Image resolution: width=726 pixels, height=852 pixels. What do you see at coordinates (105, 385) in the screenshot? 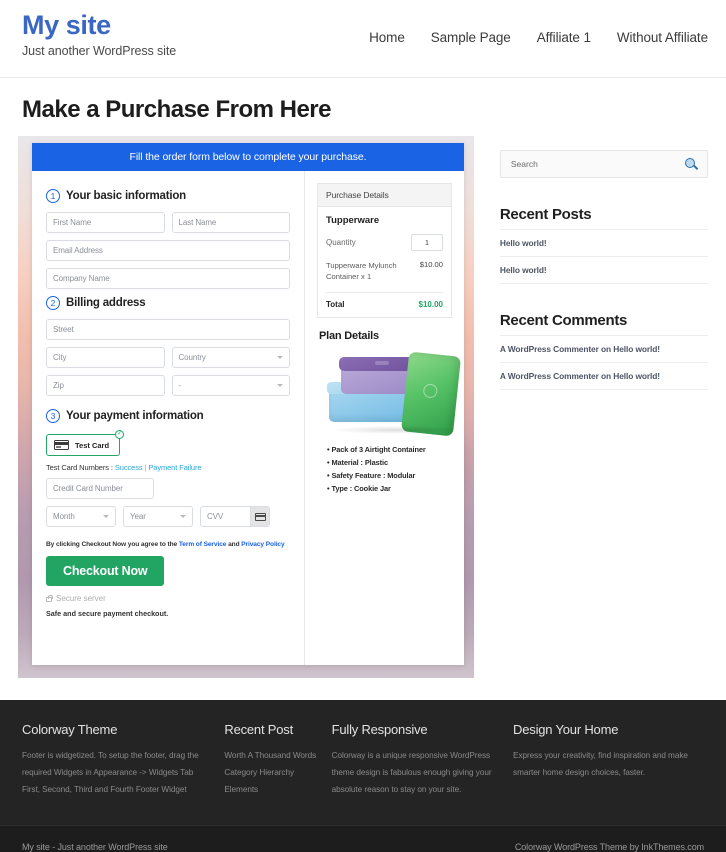
I see `zip-input: Zip` at bounding box center [105, 385].